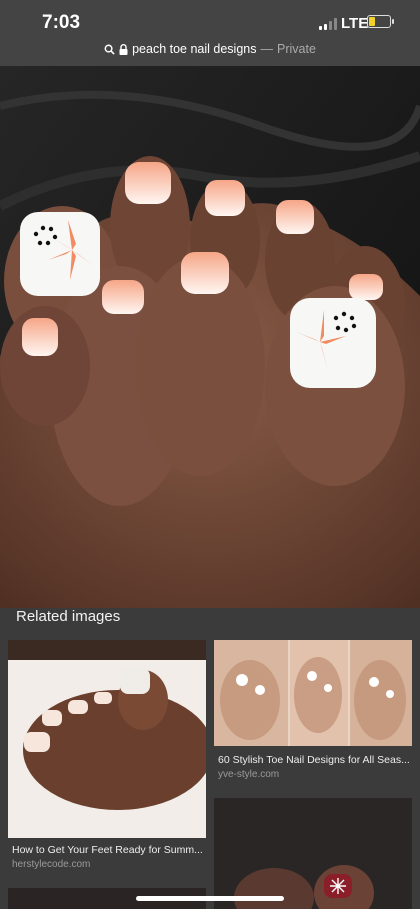 This screenshot has width=420, height=909. I want to click on related-images-heading: Related images, so click(68, 616).